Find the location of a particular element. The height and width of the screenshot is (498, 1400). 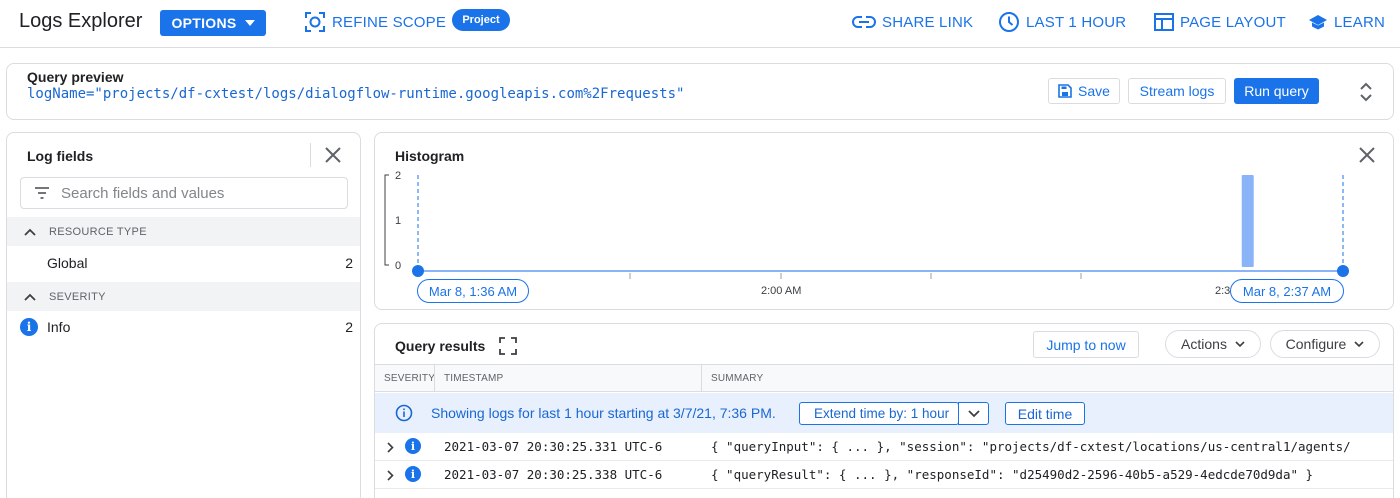

row-timestamp: 2021-03-07 20:30:25.331 UTC-6 is located at coordinates (553, 446).